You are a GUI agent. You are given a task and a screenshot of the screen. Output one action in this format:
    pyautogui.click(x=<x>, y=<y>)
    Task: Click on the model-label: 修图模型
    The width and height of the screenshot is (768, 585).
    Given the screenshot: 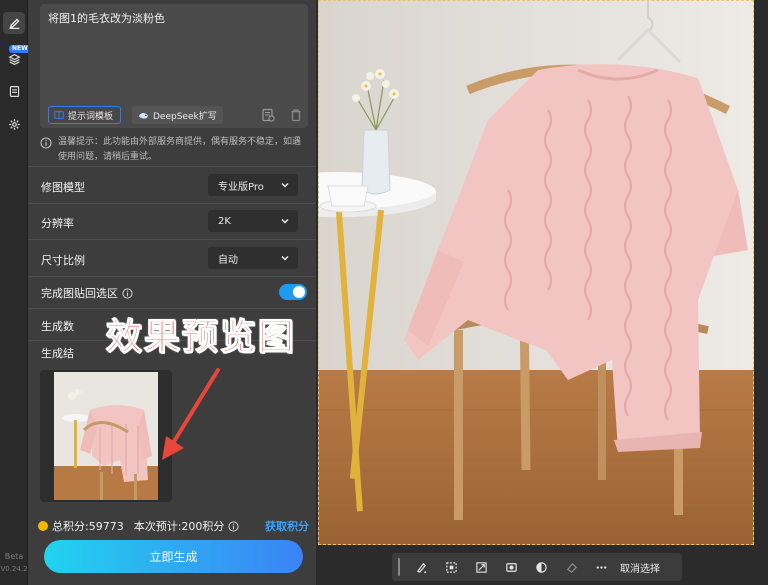 What is the action you would take?
    pyautogui.click(x=63, y=187)
    